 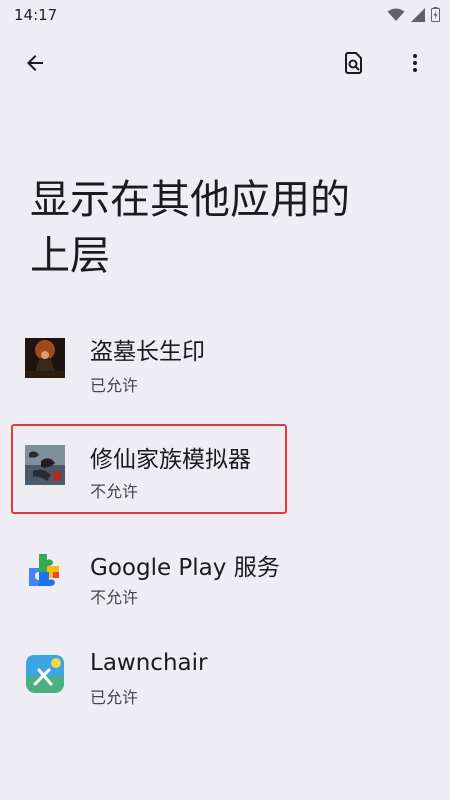 What do you see at coordinates (225, 657) in the screenshot?
I see `app-list-item: Lawnchair 已允许` at bounding box center [225, 657].